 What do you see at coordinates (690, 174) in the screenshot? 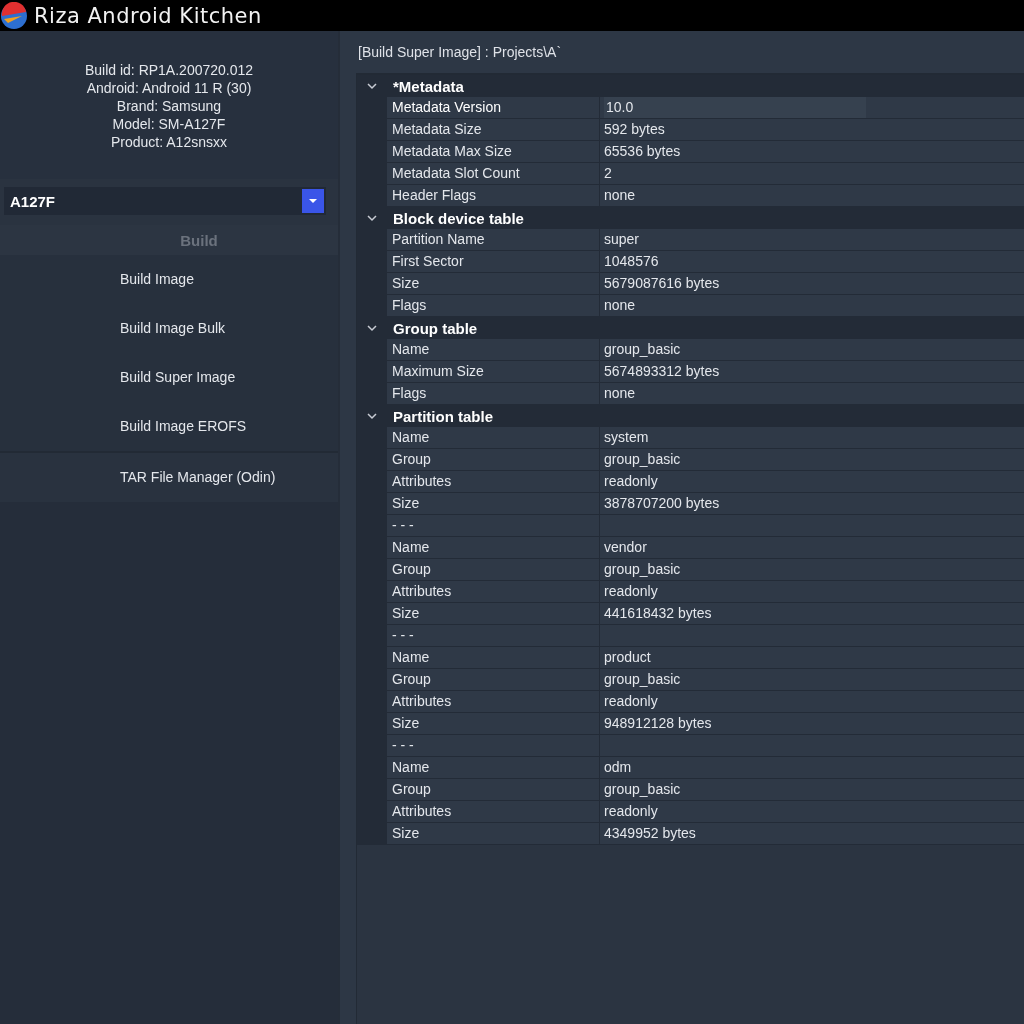
I see `property-row: Metadata Slot Count 2` at bounding box center [690, 174].